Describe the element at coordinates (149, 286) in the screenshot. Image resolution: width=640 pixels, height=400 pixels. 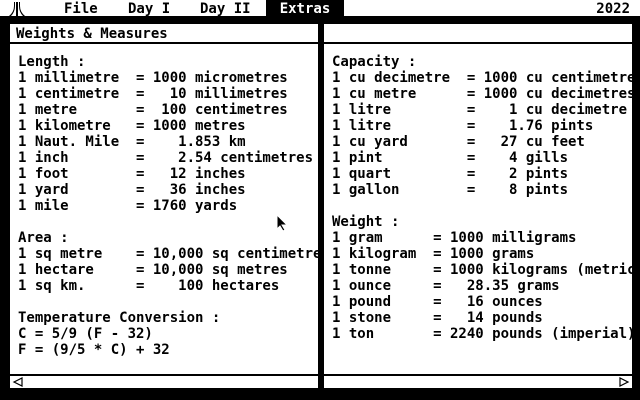
I see `text-line: 1 sq km. = 100 hectares` at that location.